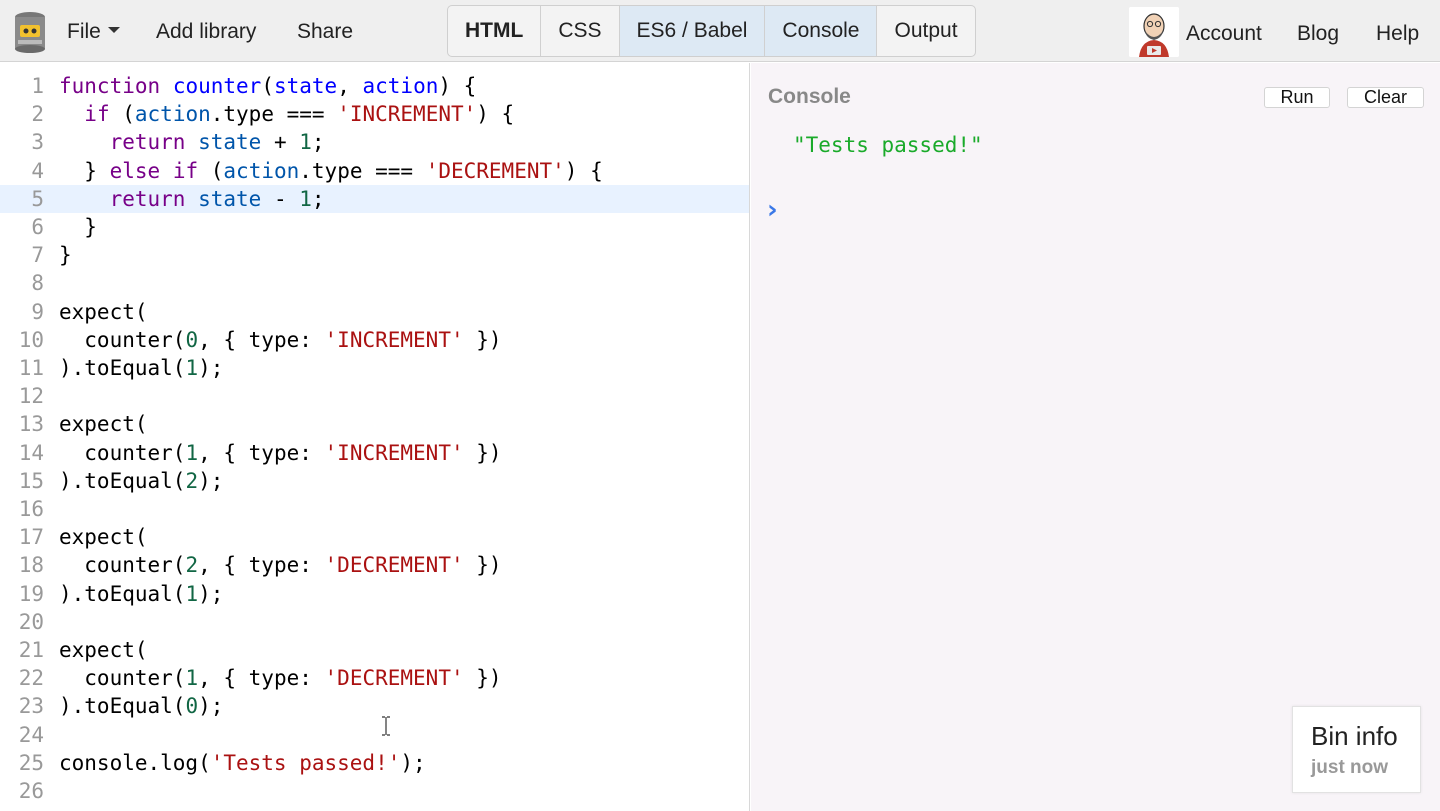 This screenshot has width=1440, height=811. What do you see at coordinates (192, 339) in the screenshot?
I see `code-token: 0` at bounding box center [192, 339].